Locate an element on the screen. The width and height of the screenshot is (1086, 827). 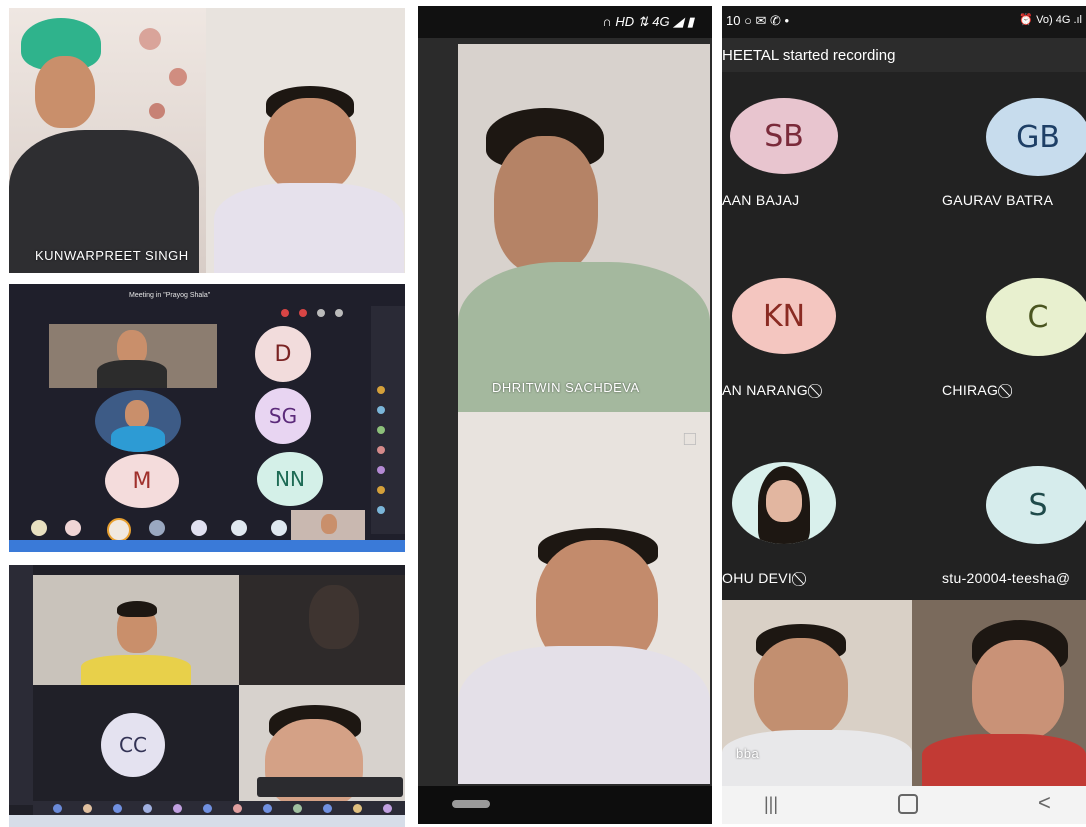
home-icon is located at coordinates (908, 804).